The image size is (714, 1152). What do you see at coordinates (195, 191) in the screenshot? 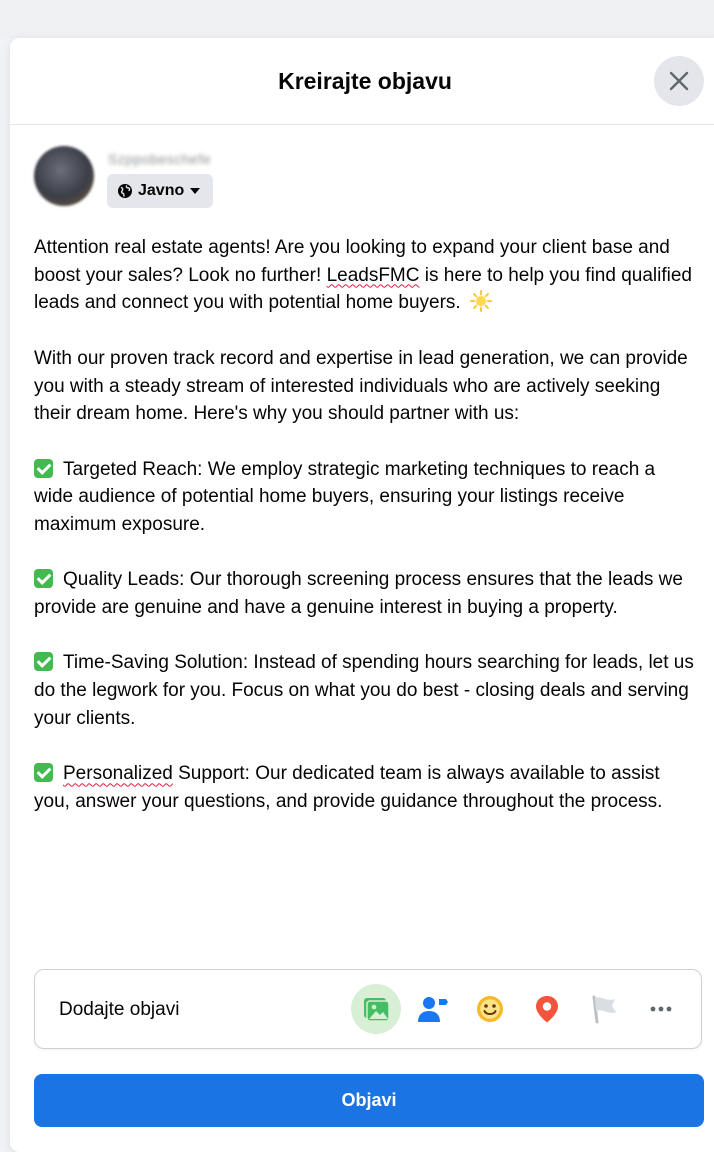
I see `caret-down-icon` at bounding box center [195, 191].